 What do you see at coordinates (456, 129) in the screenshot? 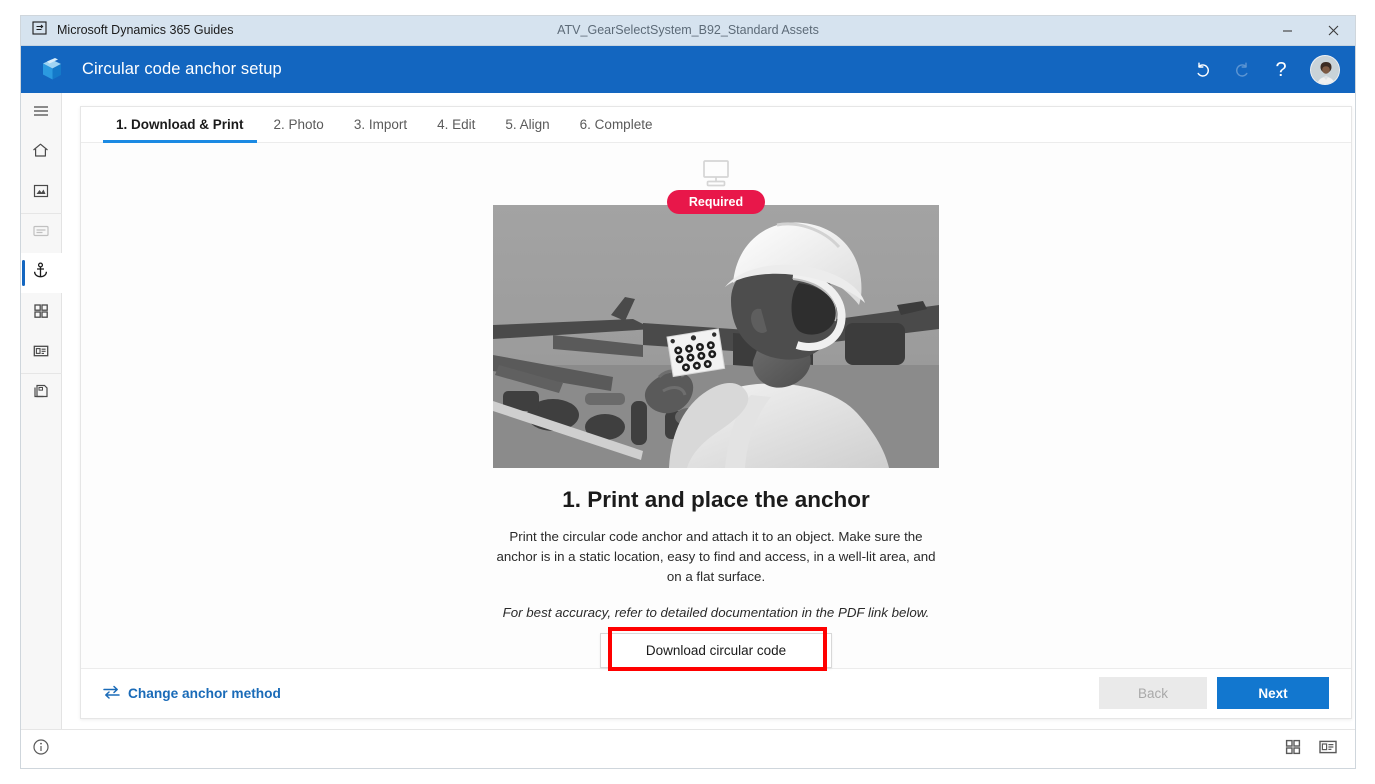
I see `tab-edit: 4. Edit` at bounding box center [456, 129].